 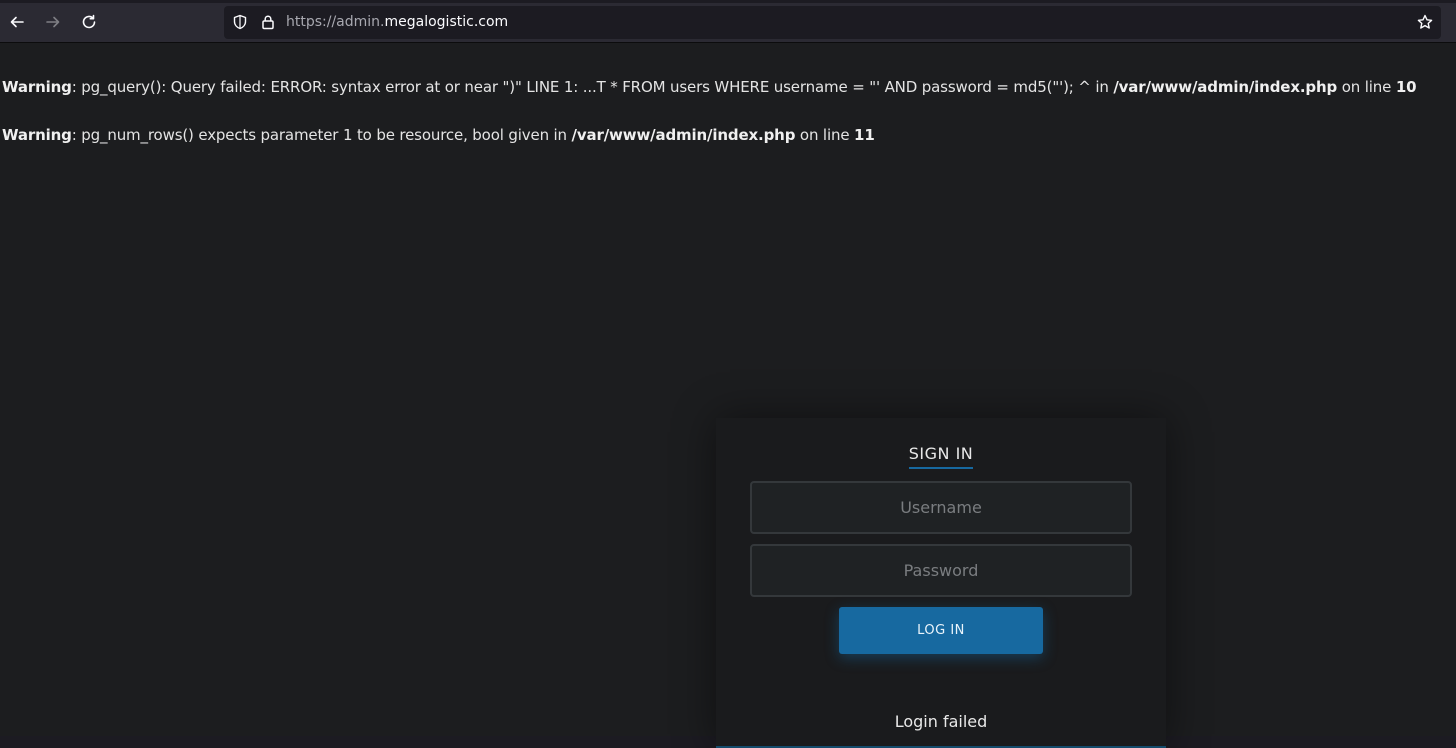 I want to click on sign-in-title: SIGN IN, so click(x=941, y=456).